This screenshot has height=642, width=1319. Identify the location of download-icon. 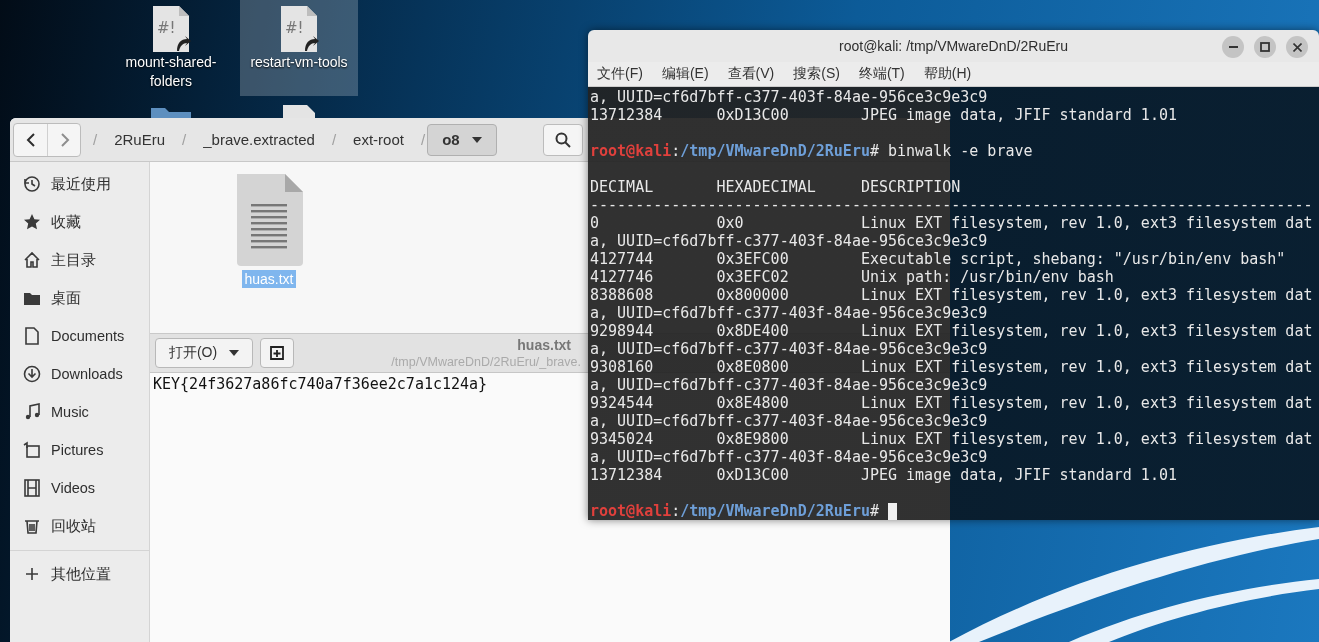
(32, 374).